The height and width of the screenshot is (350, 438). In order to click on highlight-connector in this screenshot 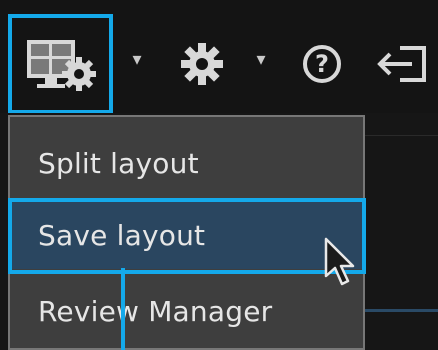, I will do `click(123, 309)`.